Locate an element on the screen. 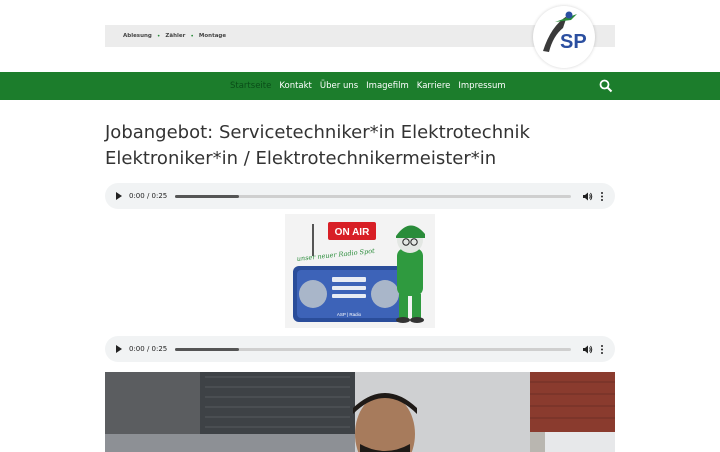 The image size is (720, 452). audio-player-2: 0:00 / 0:25 is located at coordinates (360, 349).